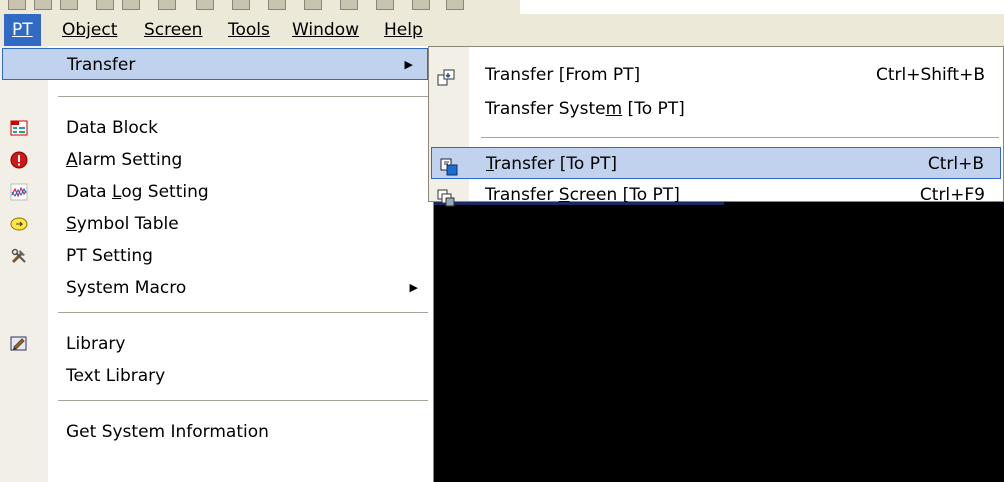  Describe the element at coordinates (215, 64) in the screenshot. I see `menu-item-transfer: Transfer ▶` at that location.